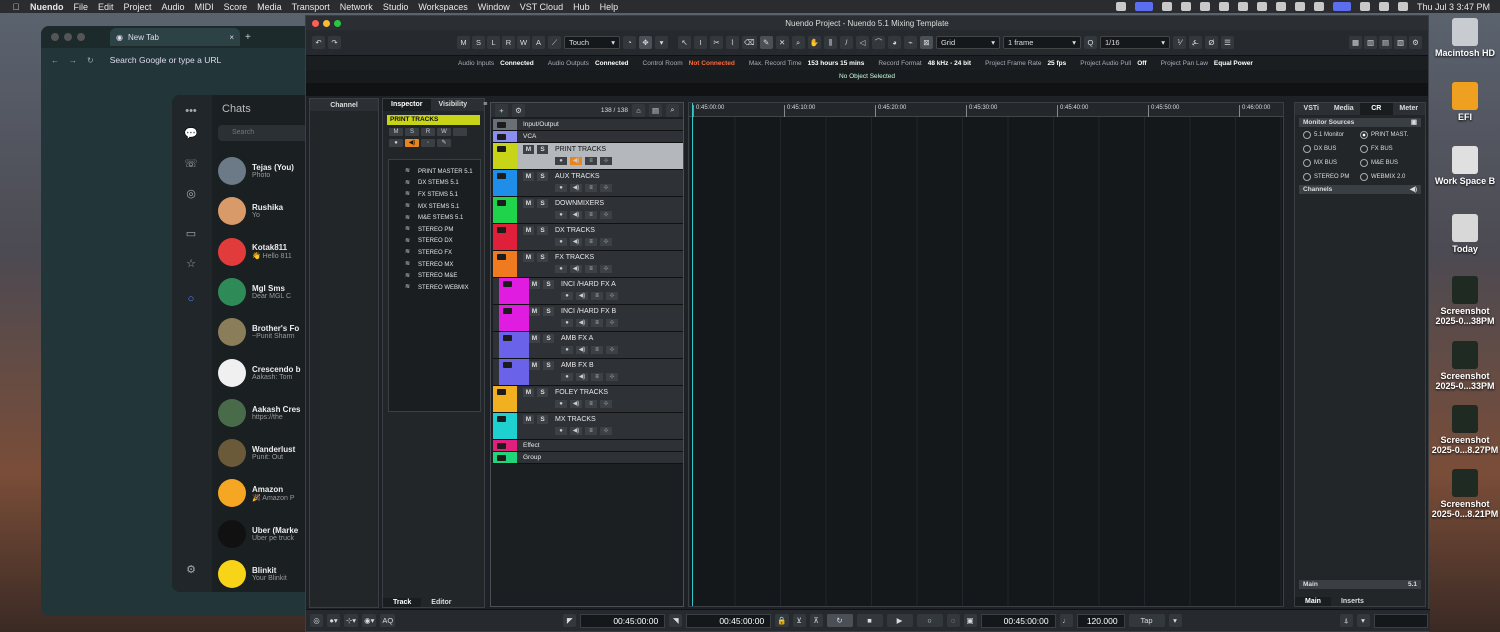 The height and width of the screenshot is (632, 1500). I want to click on close-icon, so click(315, 23).